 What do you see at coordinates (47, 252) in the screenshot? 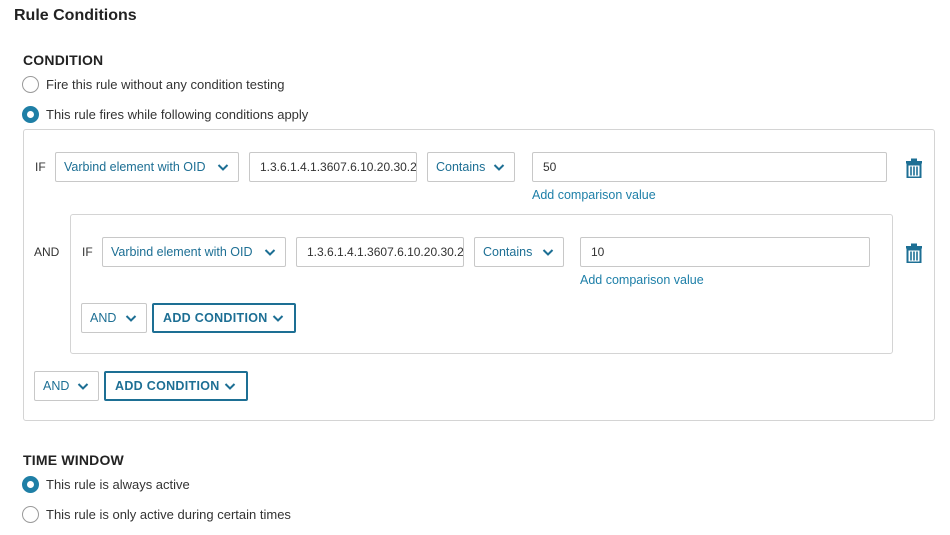
I see `and-keyword: AND` at bounding box center [47, 252].